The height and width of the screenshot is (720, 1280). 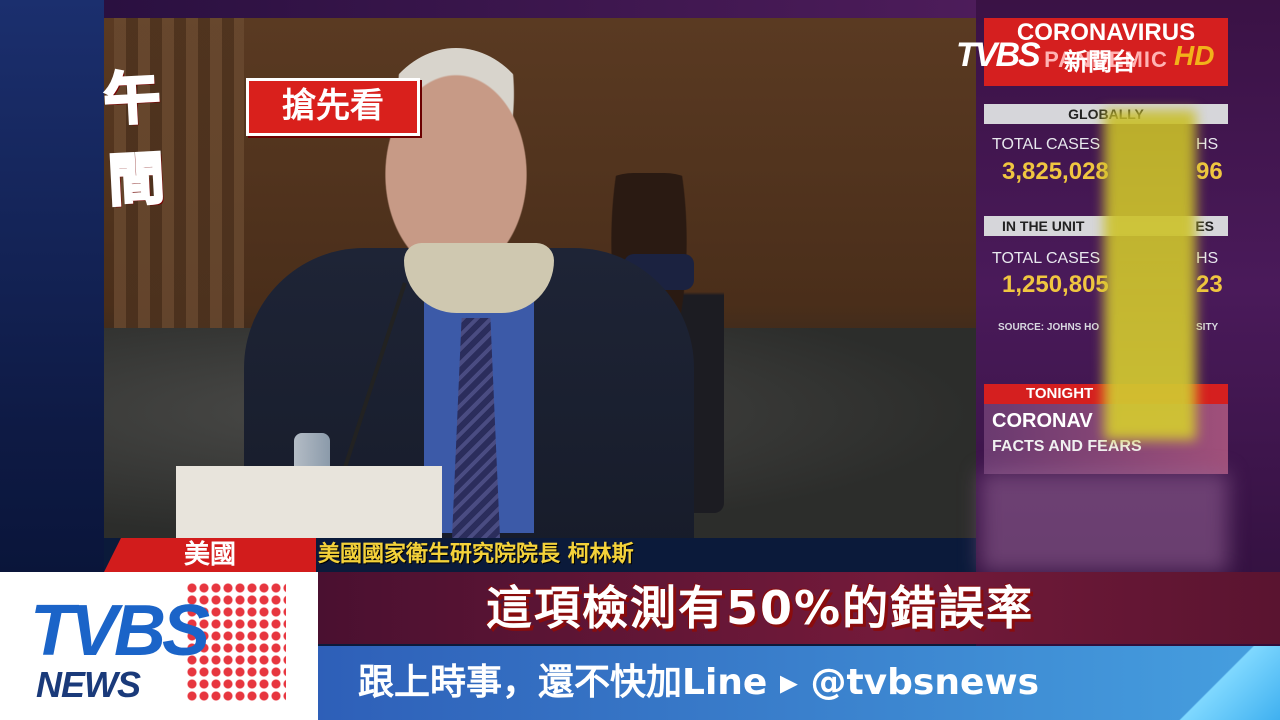 I want to click on global-deaths-label: HS, so click(x=1207, y=144).